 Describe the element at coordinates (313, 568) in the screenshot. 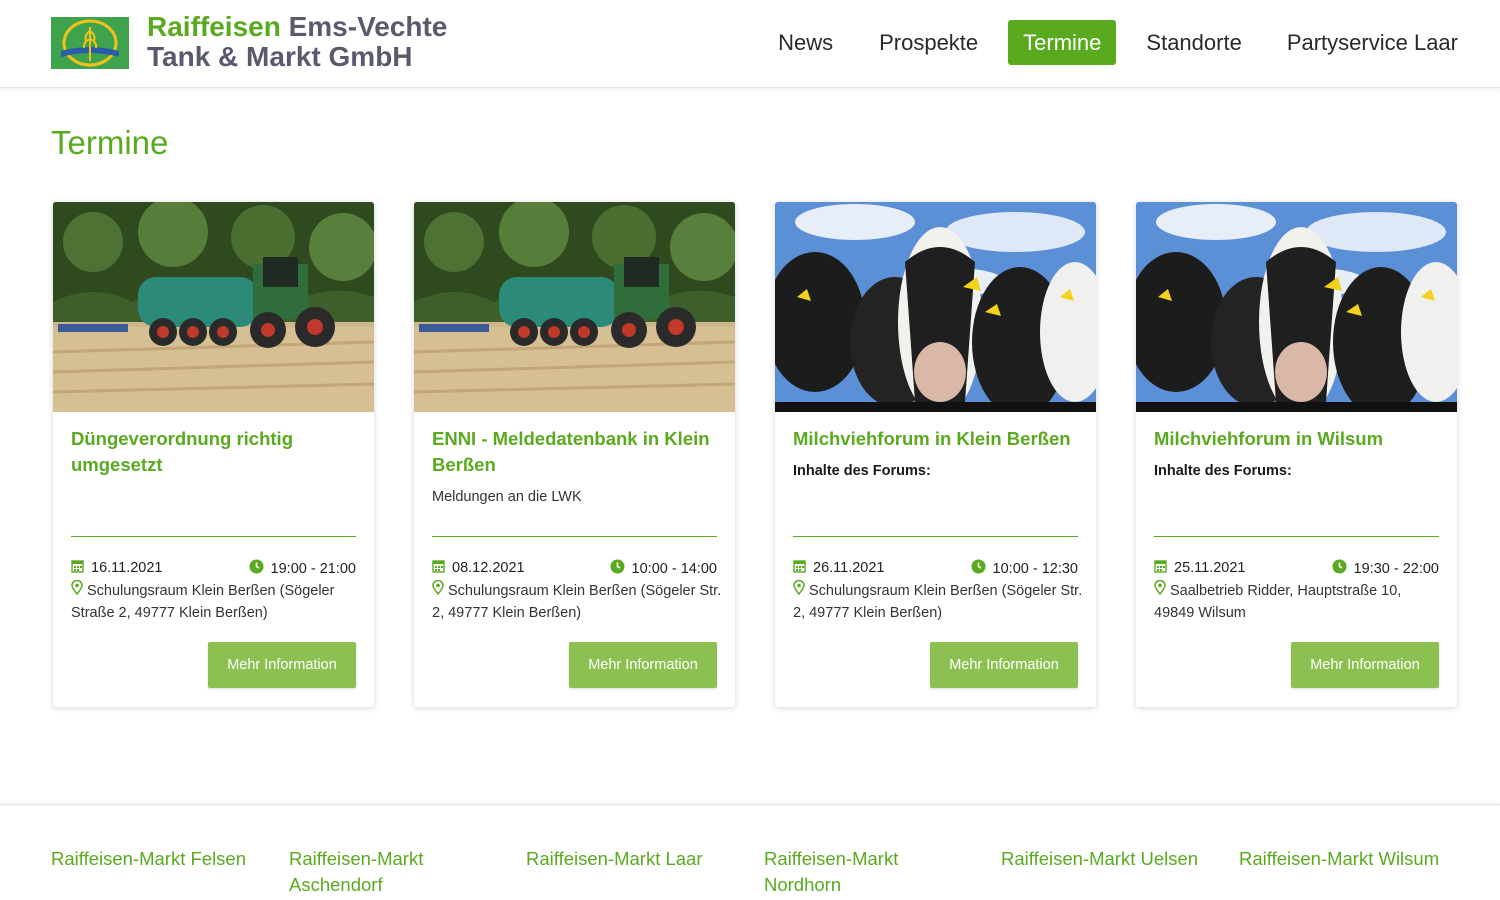

I see `event-time-text: 19:00 - 21:00` at that location.